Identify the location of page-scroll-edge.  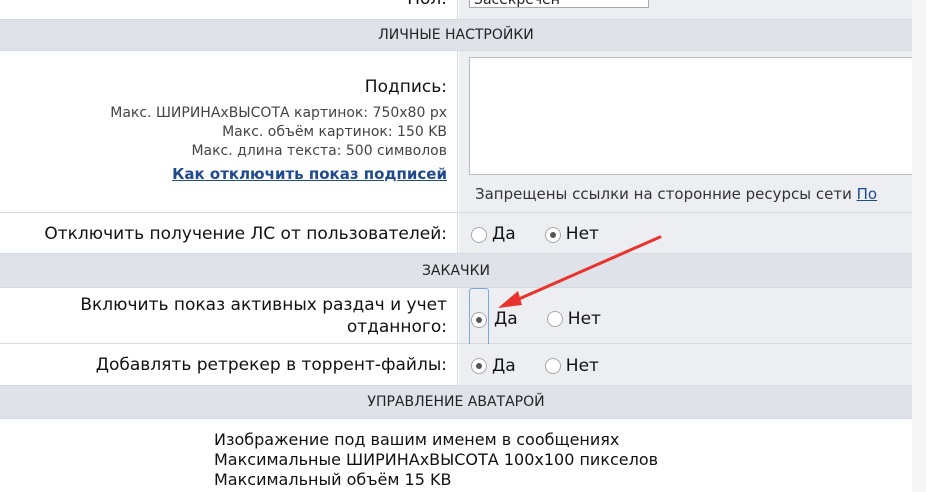
(919, 246).